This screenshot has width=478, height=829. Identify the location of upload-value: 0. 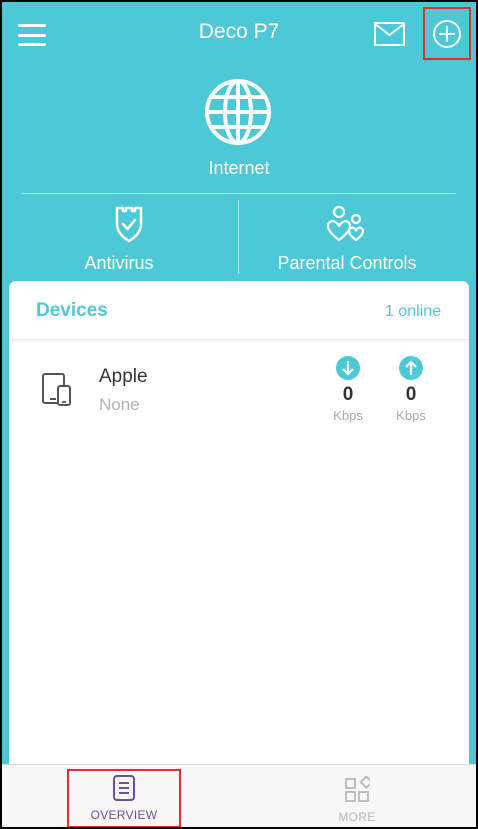
(411, 394).